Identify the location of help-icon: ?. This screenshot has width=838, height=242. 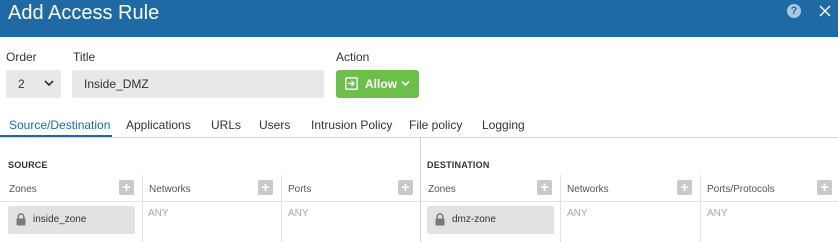
(794, 11).